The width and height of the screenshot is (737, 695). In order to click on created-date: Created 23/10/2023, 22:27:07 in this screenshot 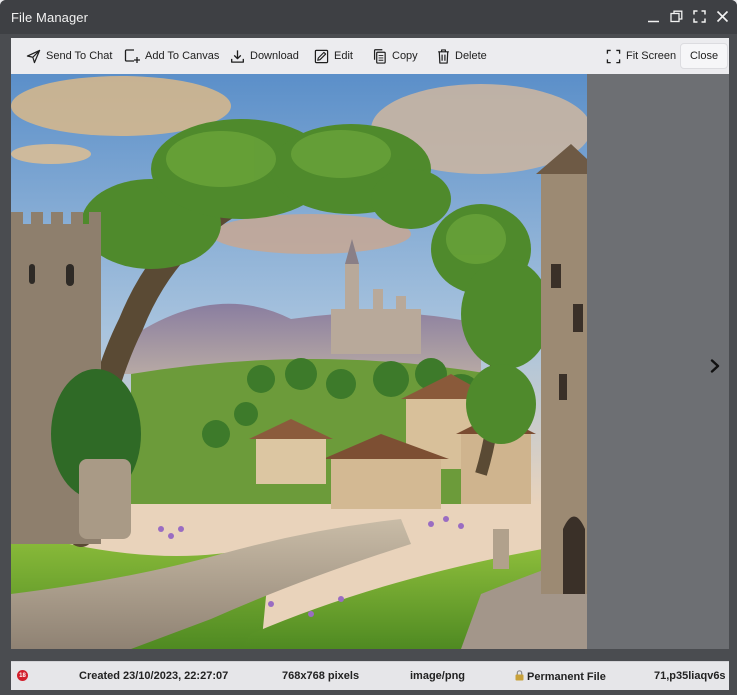, I will do `click(154, 676)`.